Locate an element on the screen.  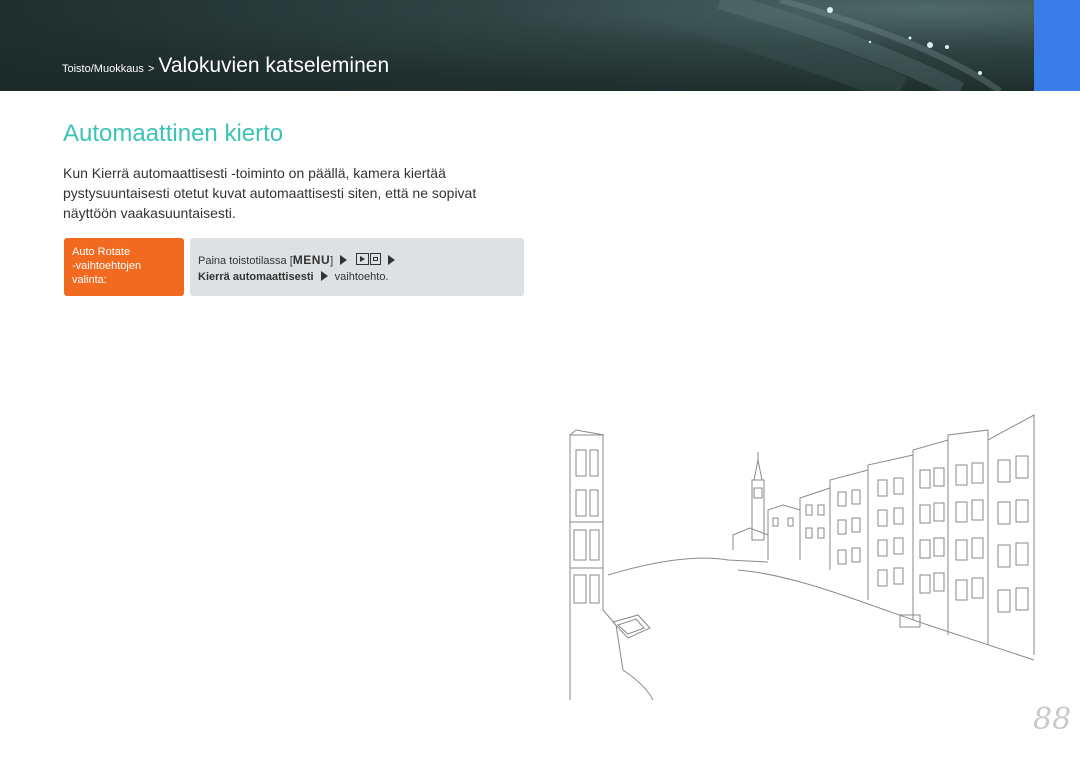
breadcrumb-current-page: Valokuvien katseleminen is located at coordinates (274, 65).